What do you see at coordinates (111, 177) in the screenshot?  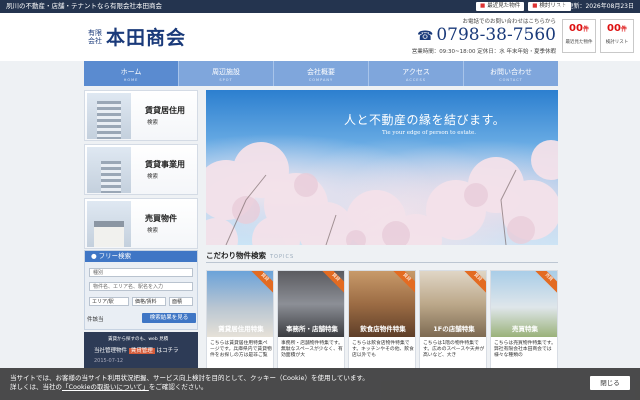 I see `building-shape` at bounding box center [111, 177].